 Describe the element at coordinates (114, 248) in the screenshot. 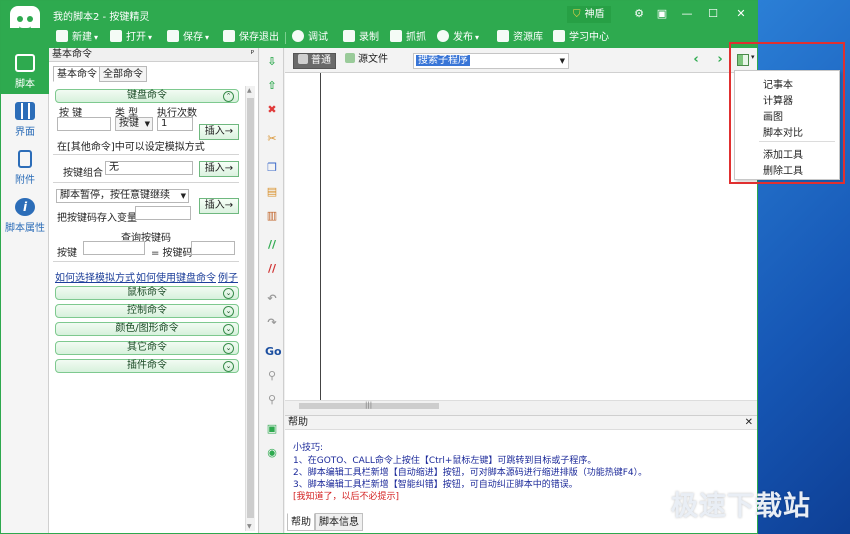

I see `query-key-input` at that location.